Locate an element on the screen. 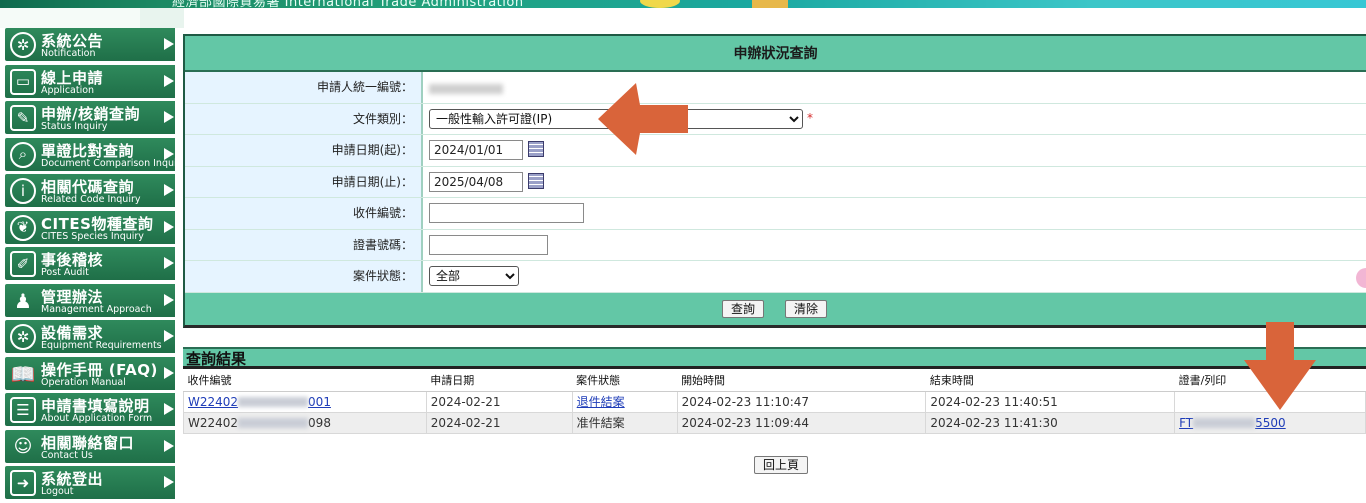  sidebar-item-cites-species: ❦ CITES物種查詢 CITES Species Inquiry is located at coordinates (90, 227).